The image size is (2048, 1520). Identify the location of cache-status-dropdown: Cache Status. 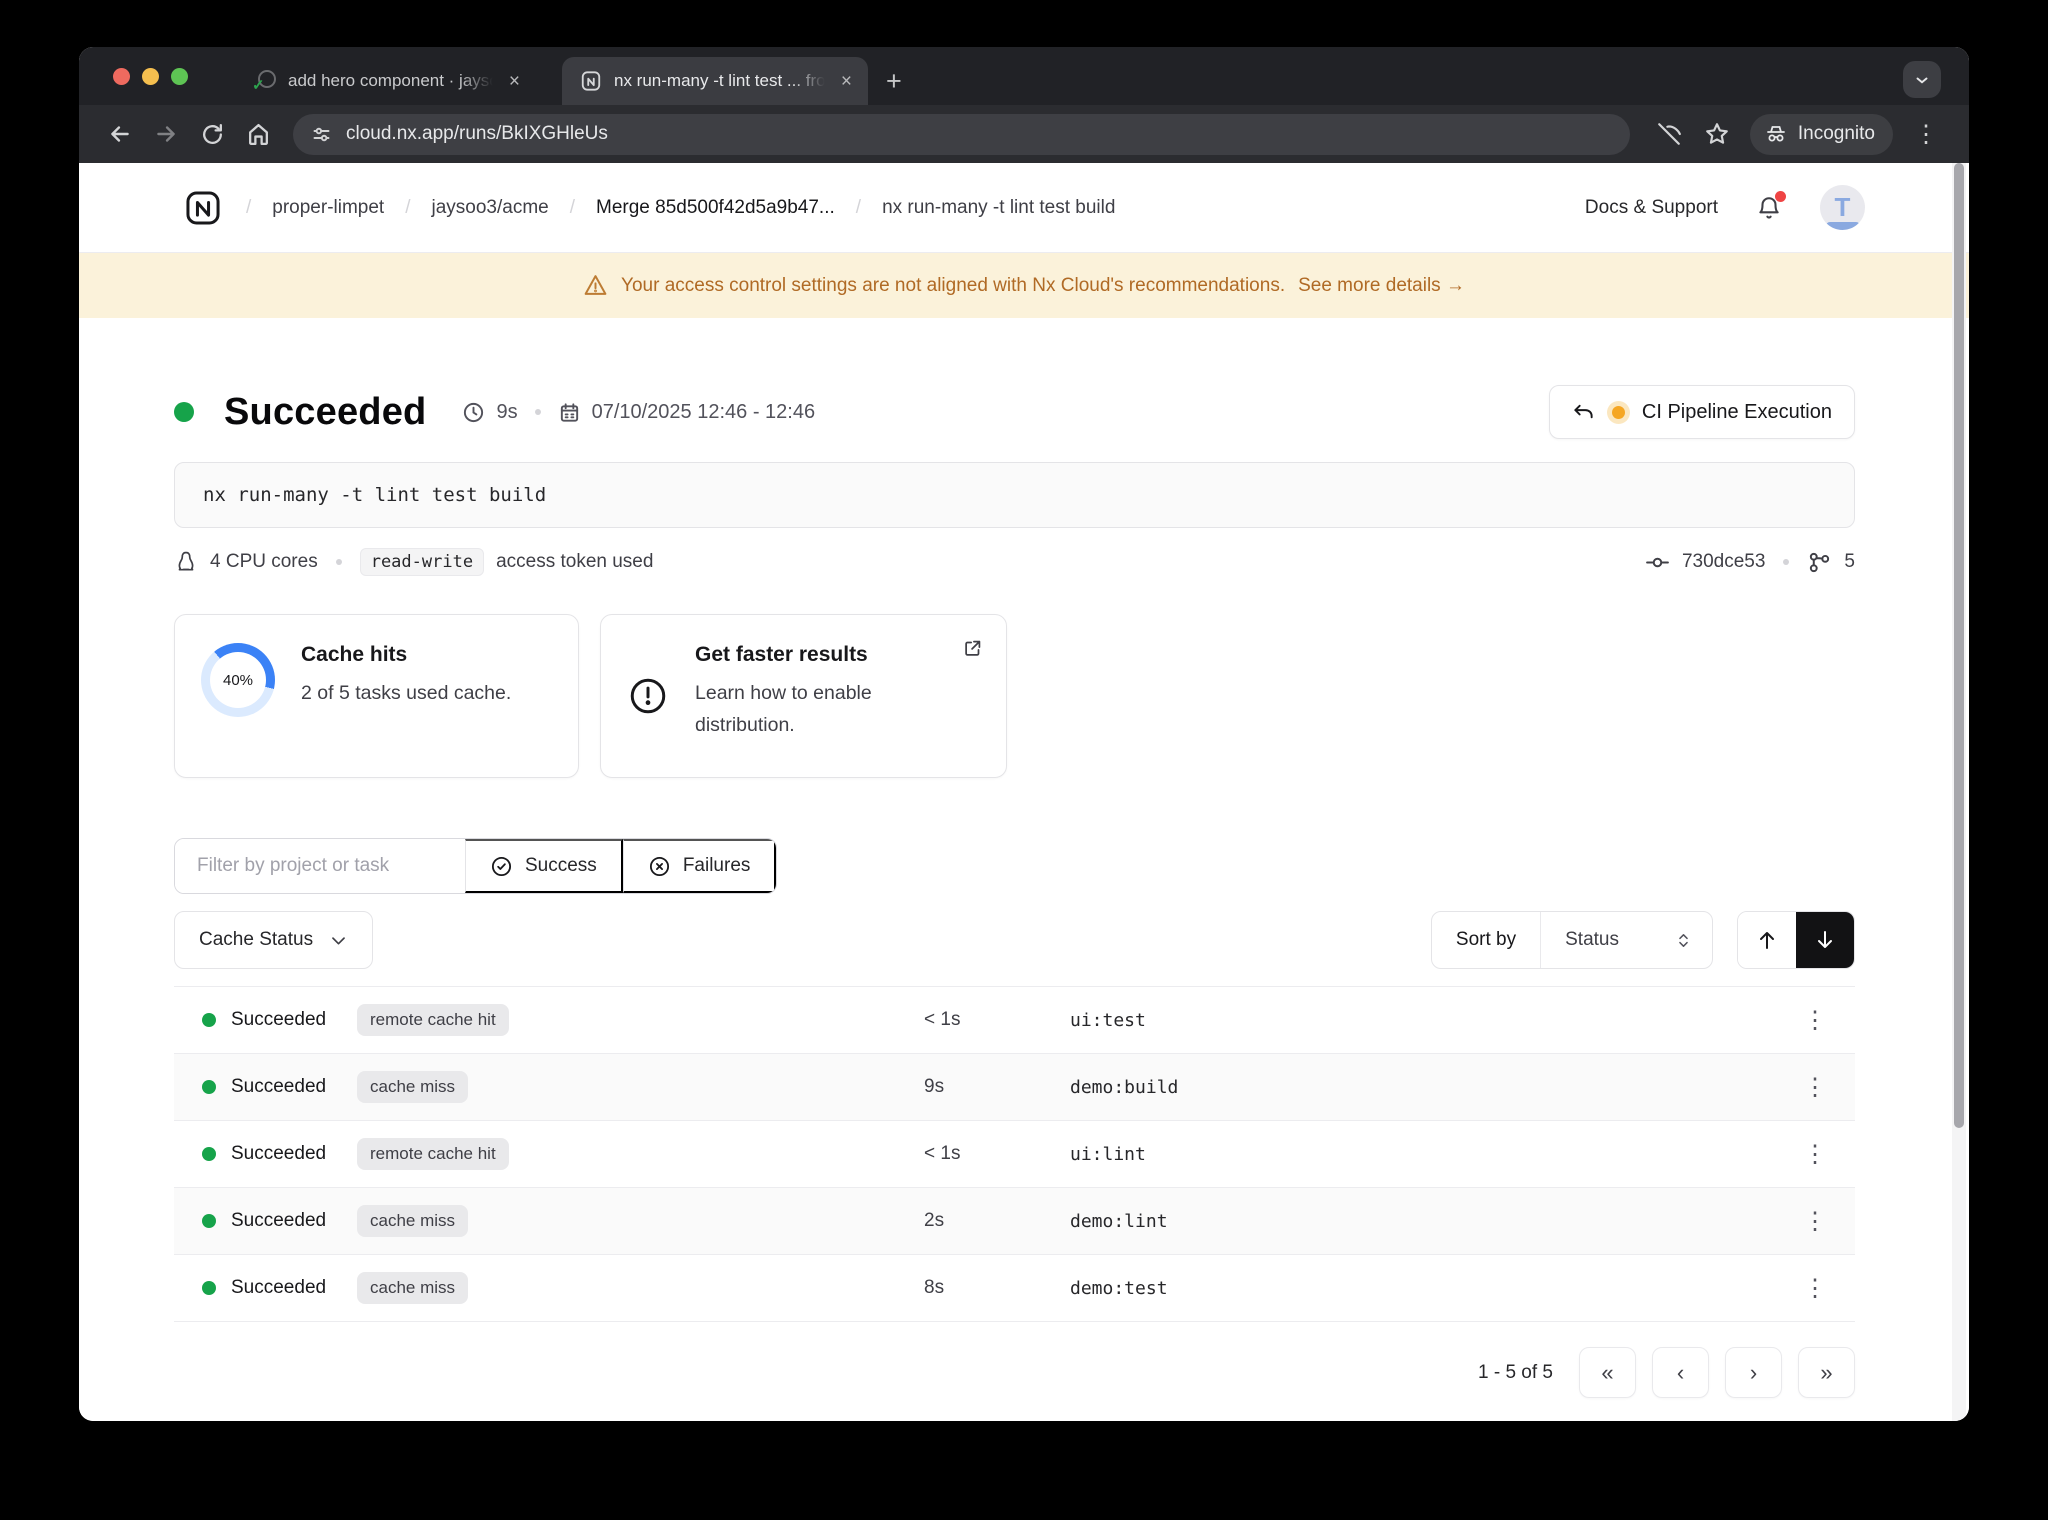
(274, 940).